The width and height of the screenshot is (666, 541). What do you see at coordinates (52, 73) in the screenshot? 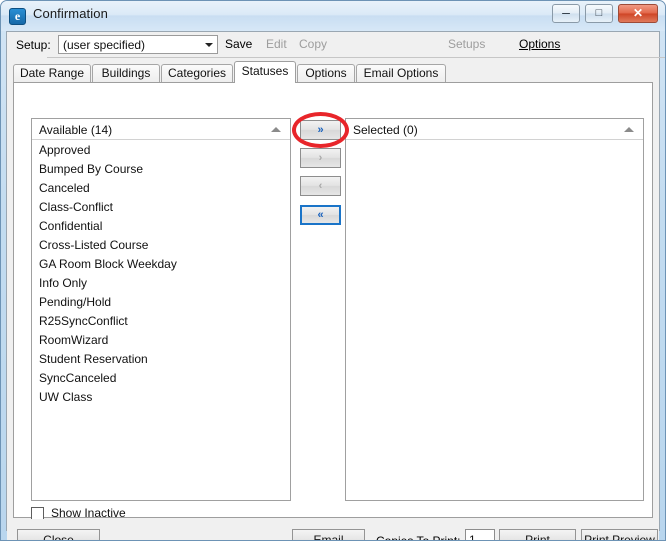
I see `tab-date-range: Date Range` at bounding box center [52, 73].